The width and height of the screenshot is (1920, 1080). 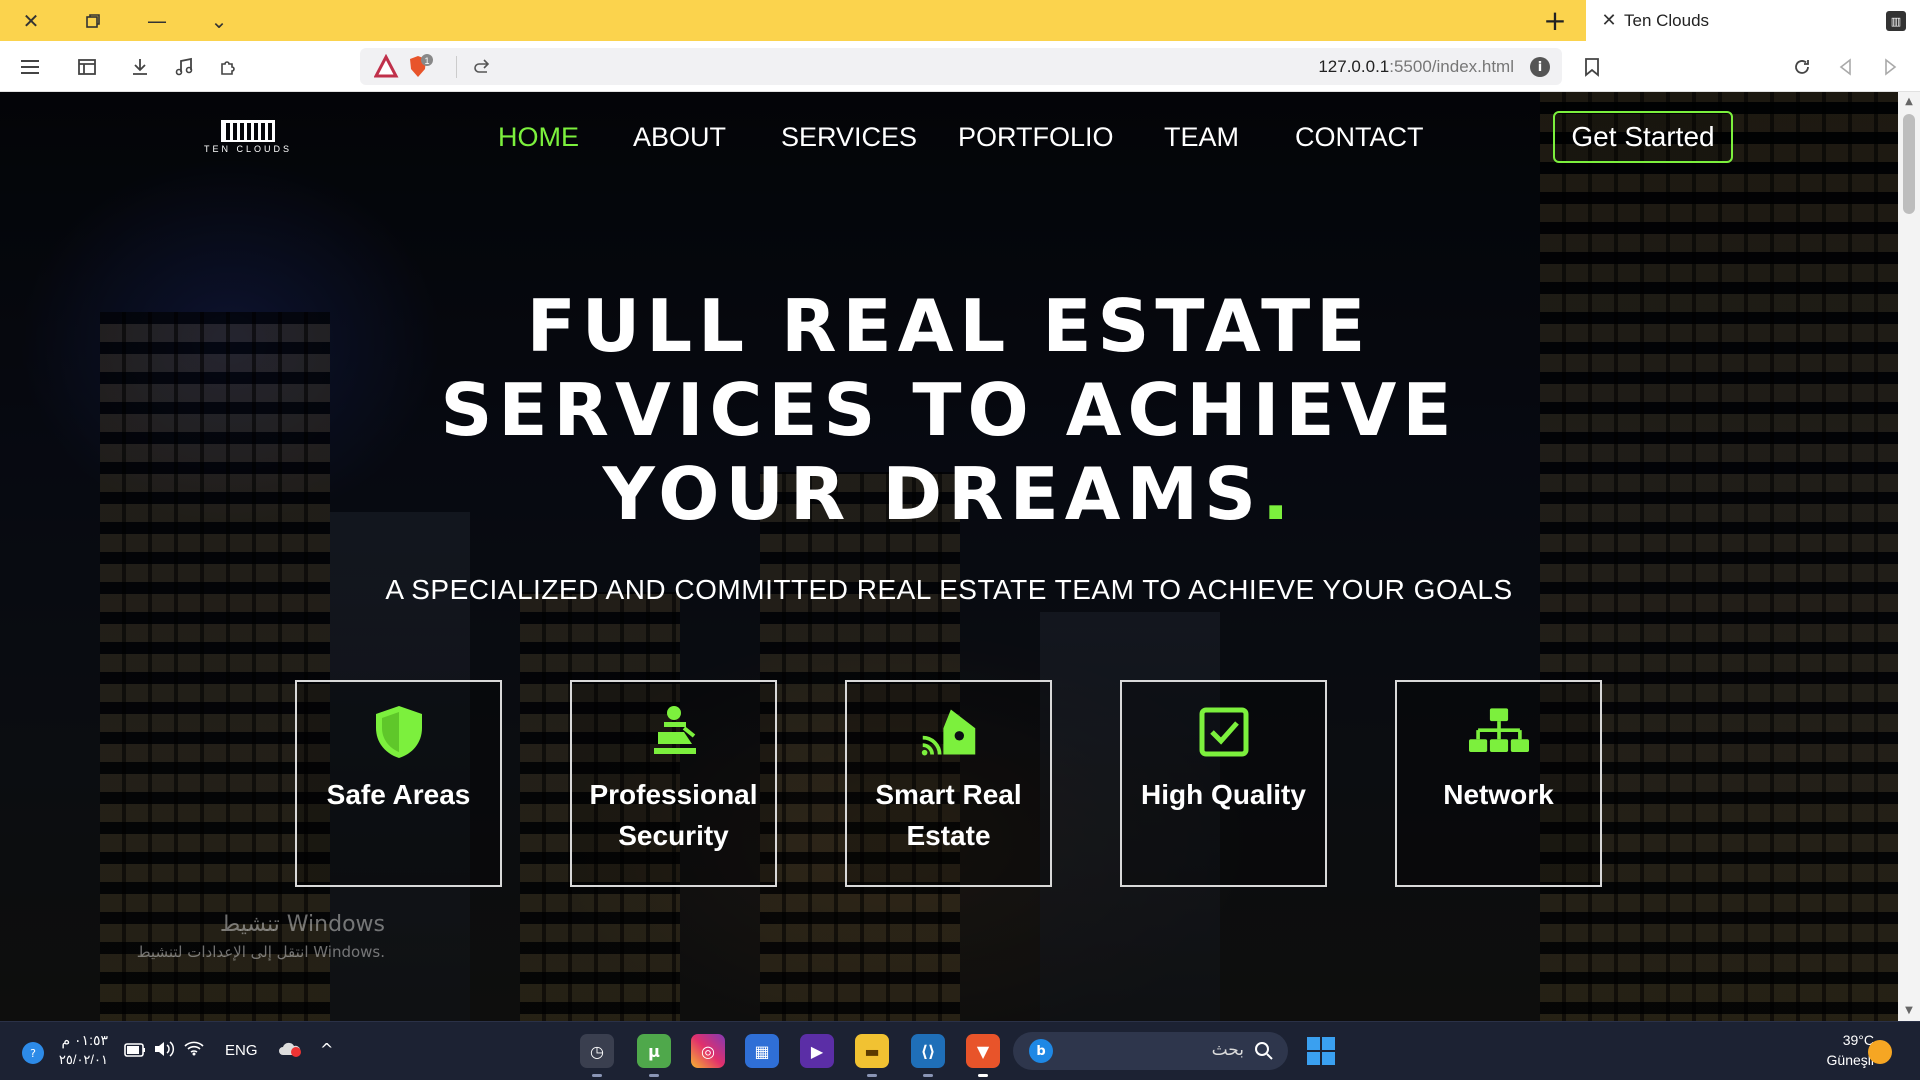 I want to click on feature-card-smart-real-estate: Smart Real Estate, so click(x=948, y=783).